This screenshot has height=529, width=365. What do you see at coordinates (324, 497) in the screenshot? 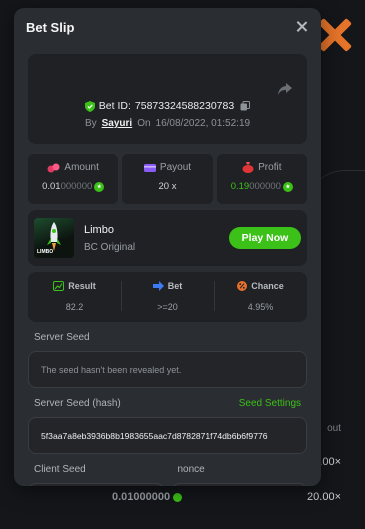
I see `backdrop-payout-2: 20.00×` at bounding box center [324, 497].